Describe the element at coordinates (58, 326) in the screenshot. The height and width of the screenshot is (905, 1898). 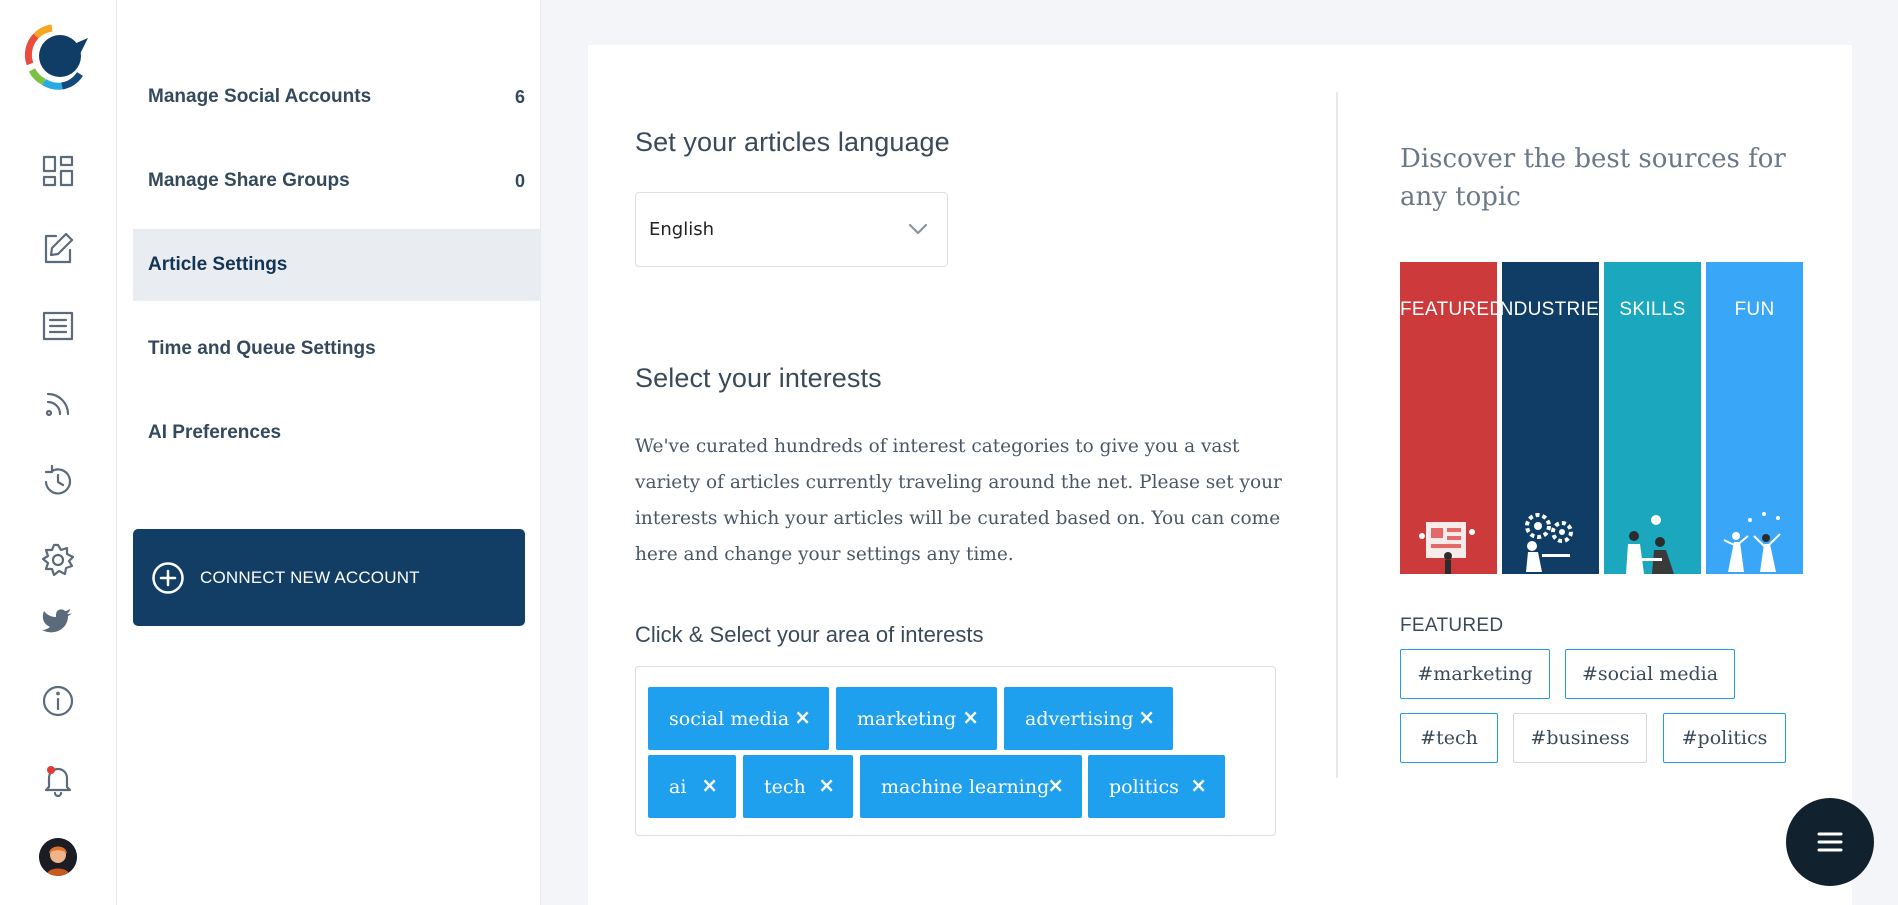
I see `articles-icon` at that location.